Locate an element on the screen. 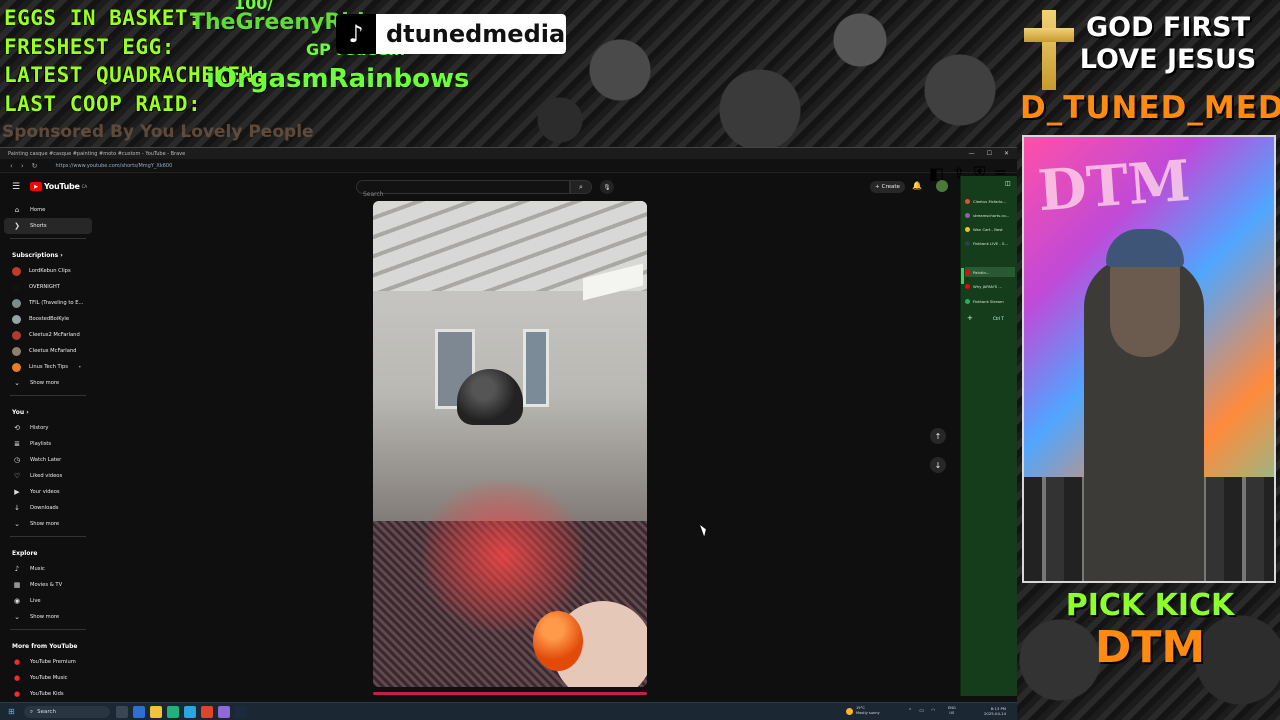  arrow-up-icon: ↑ is located at coordinates (938, 436).